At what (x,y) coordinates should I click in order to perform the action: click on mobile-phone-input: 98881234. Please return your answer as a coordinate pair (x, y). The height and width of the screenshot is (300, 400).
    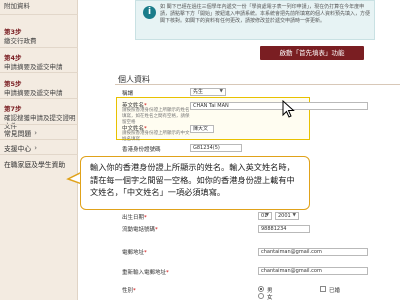
    Looking at the image, I should click on (284, 229).